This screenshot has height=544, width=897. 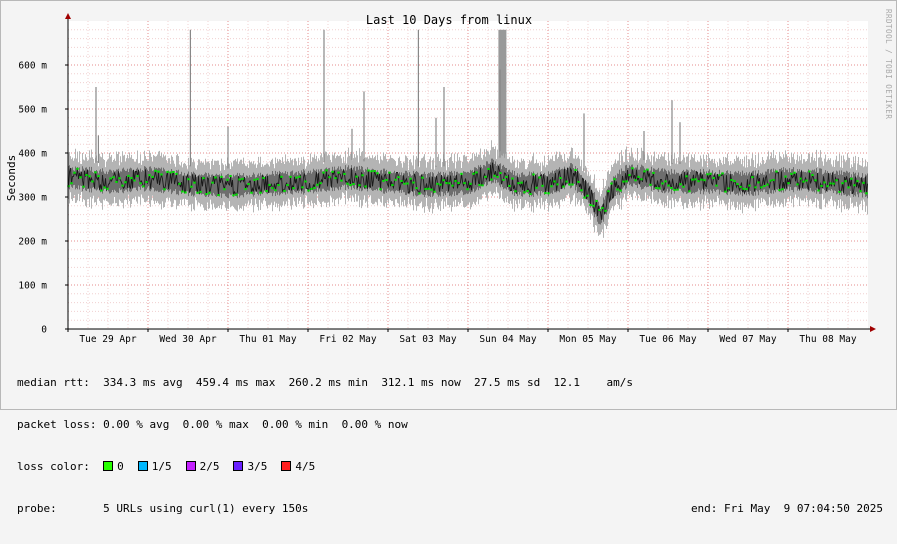 I want to click on x-tick-label: Thu 01 May, so click(x=267, y=339).